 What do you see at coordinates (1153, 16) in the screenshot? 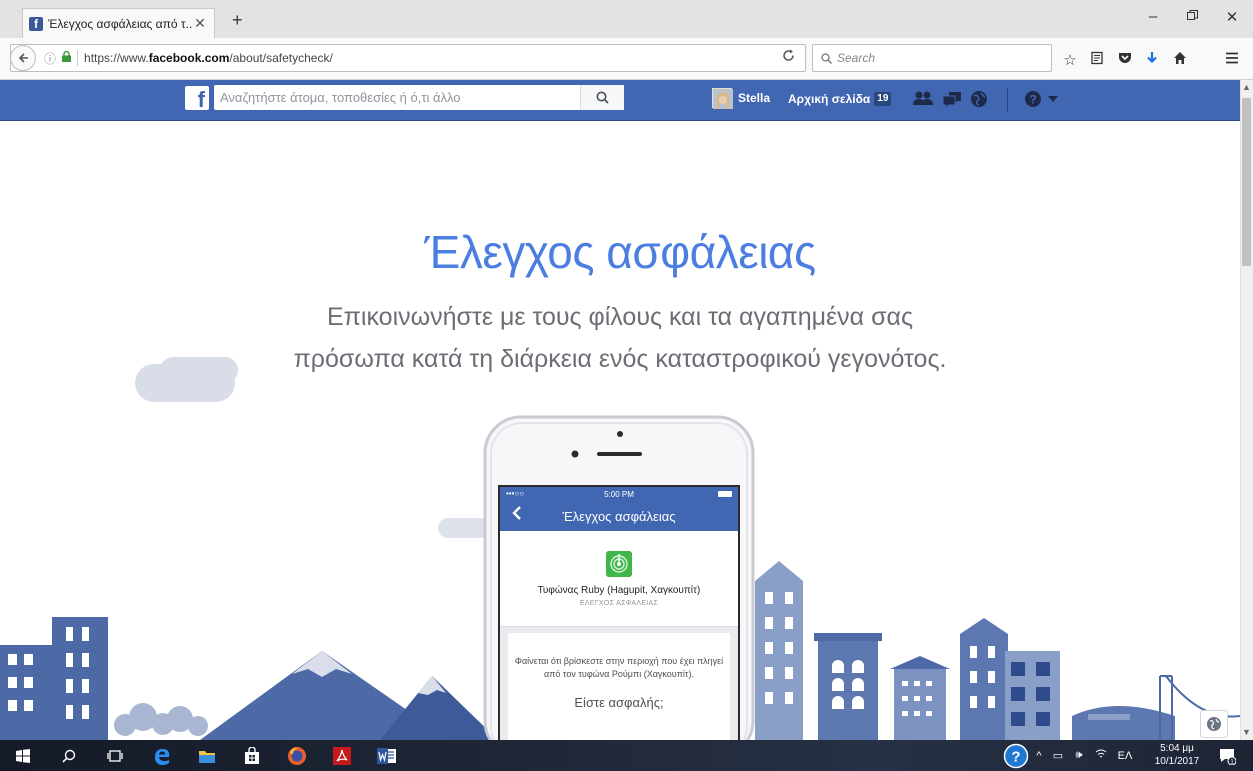
I see `minimize-icon: –` at bounding box center [1153, 16].